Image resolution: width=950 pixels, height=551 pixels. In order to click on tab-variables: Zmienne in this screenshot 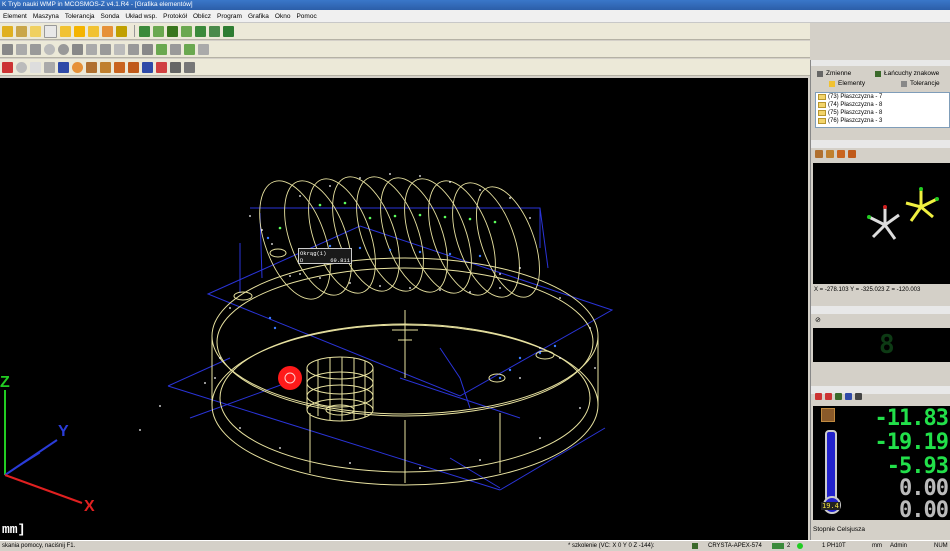, I will do `click(834, 73)`.